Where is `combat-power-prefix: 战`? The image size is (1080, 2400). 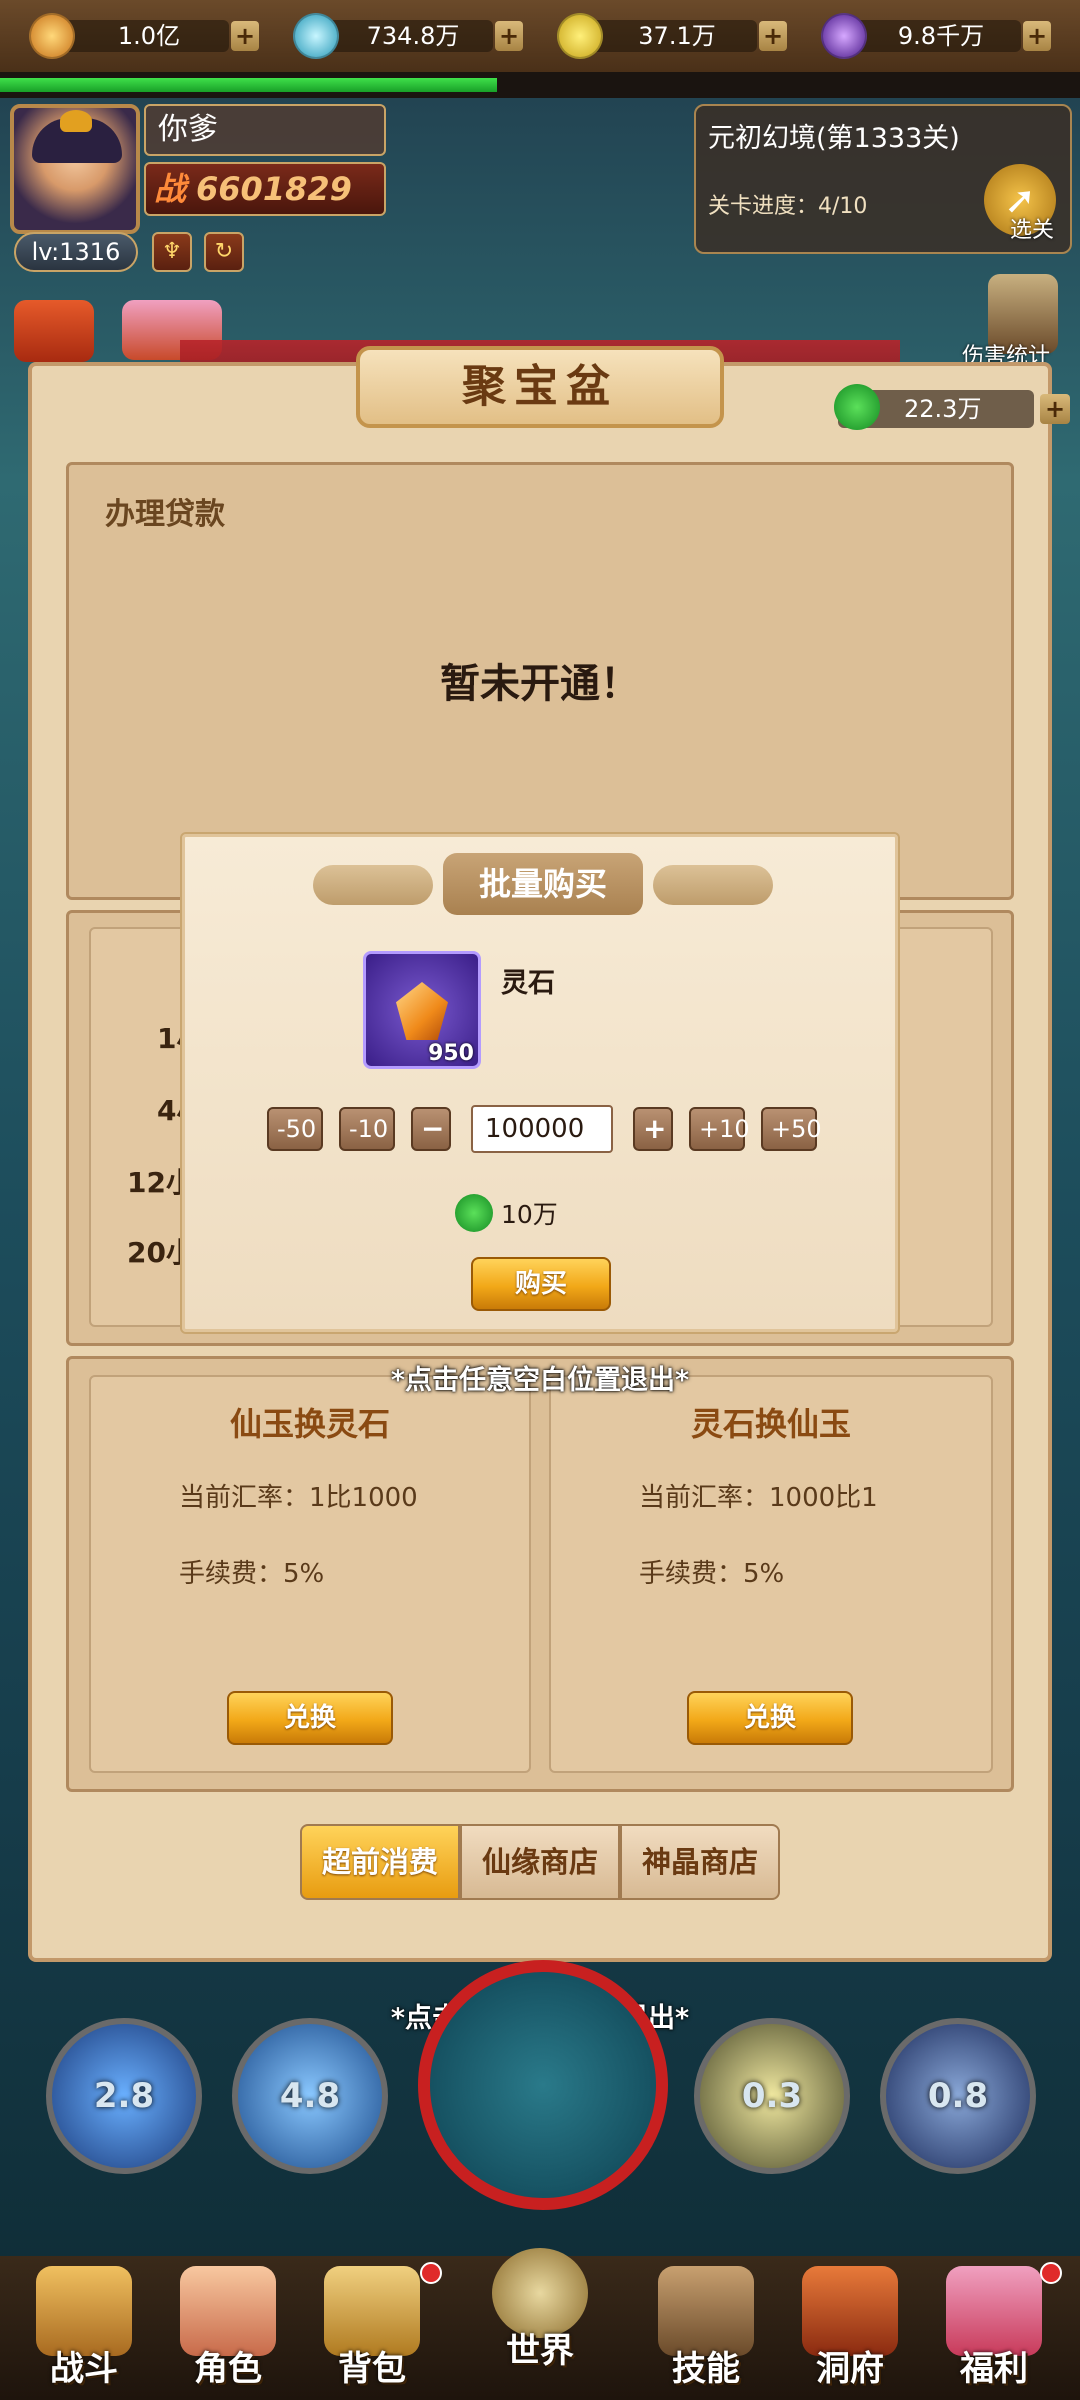 combat-power-prefix: 战 is located at coordinates (170, 189).